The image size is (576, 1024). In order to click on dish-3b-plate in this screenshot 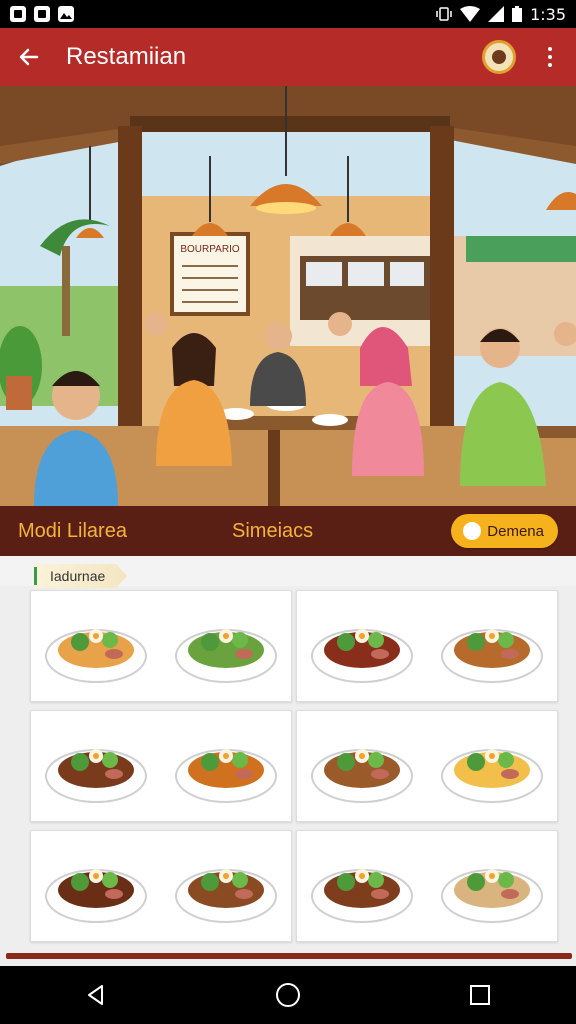, I will do `click(226, 776)`.